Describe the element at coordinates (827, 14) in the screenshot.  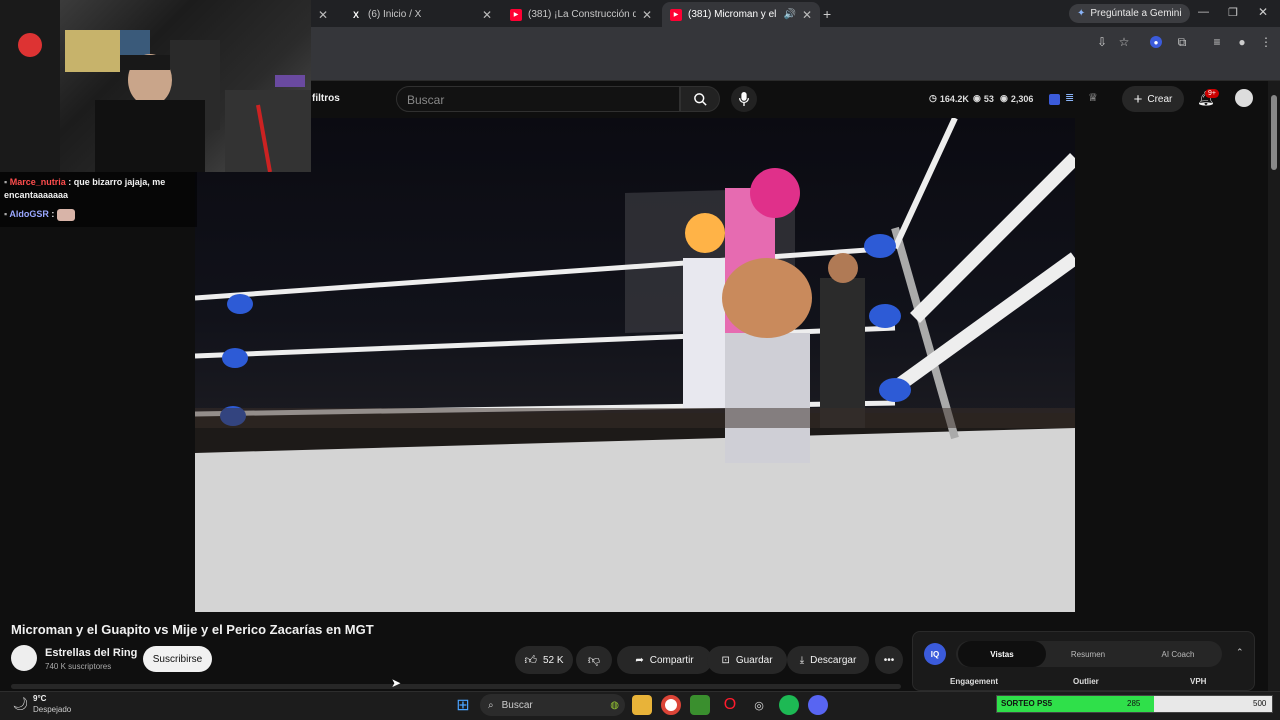
I see `new-tab-icon: +` at that location.